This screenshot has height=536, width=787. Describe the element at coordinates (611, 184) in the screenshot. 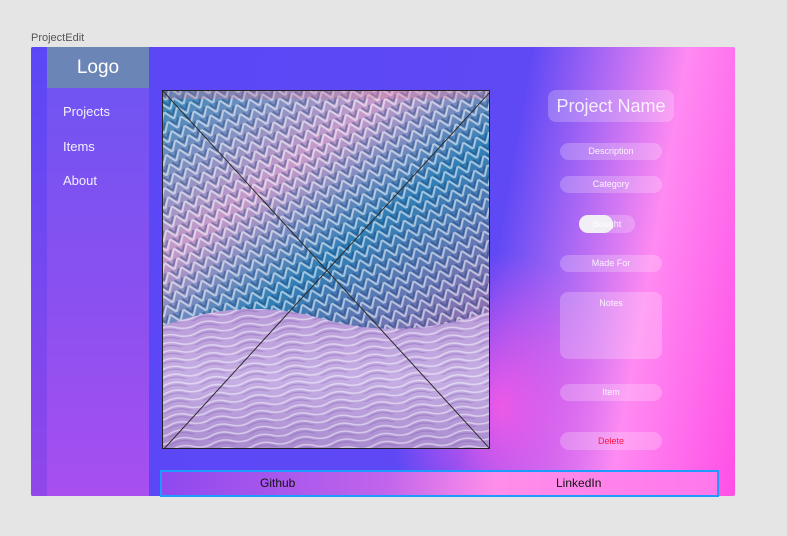

I see `category-input: Category` at that location.